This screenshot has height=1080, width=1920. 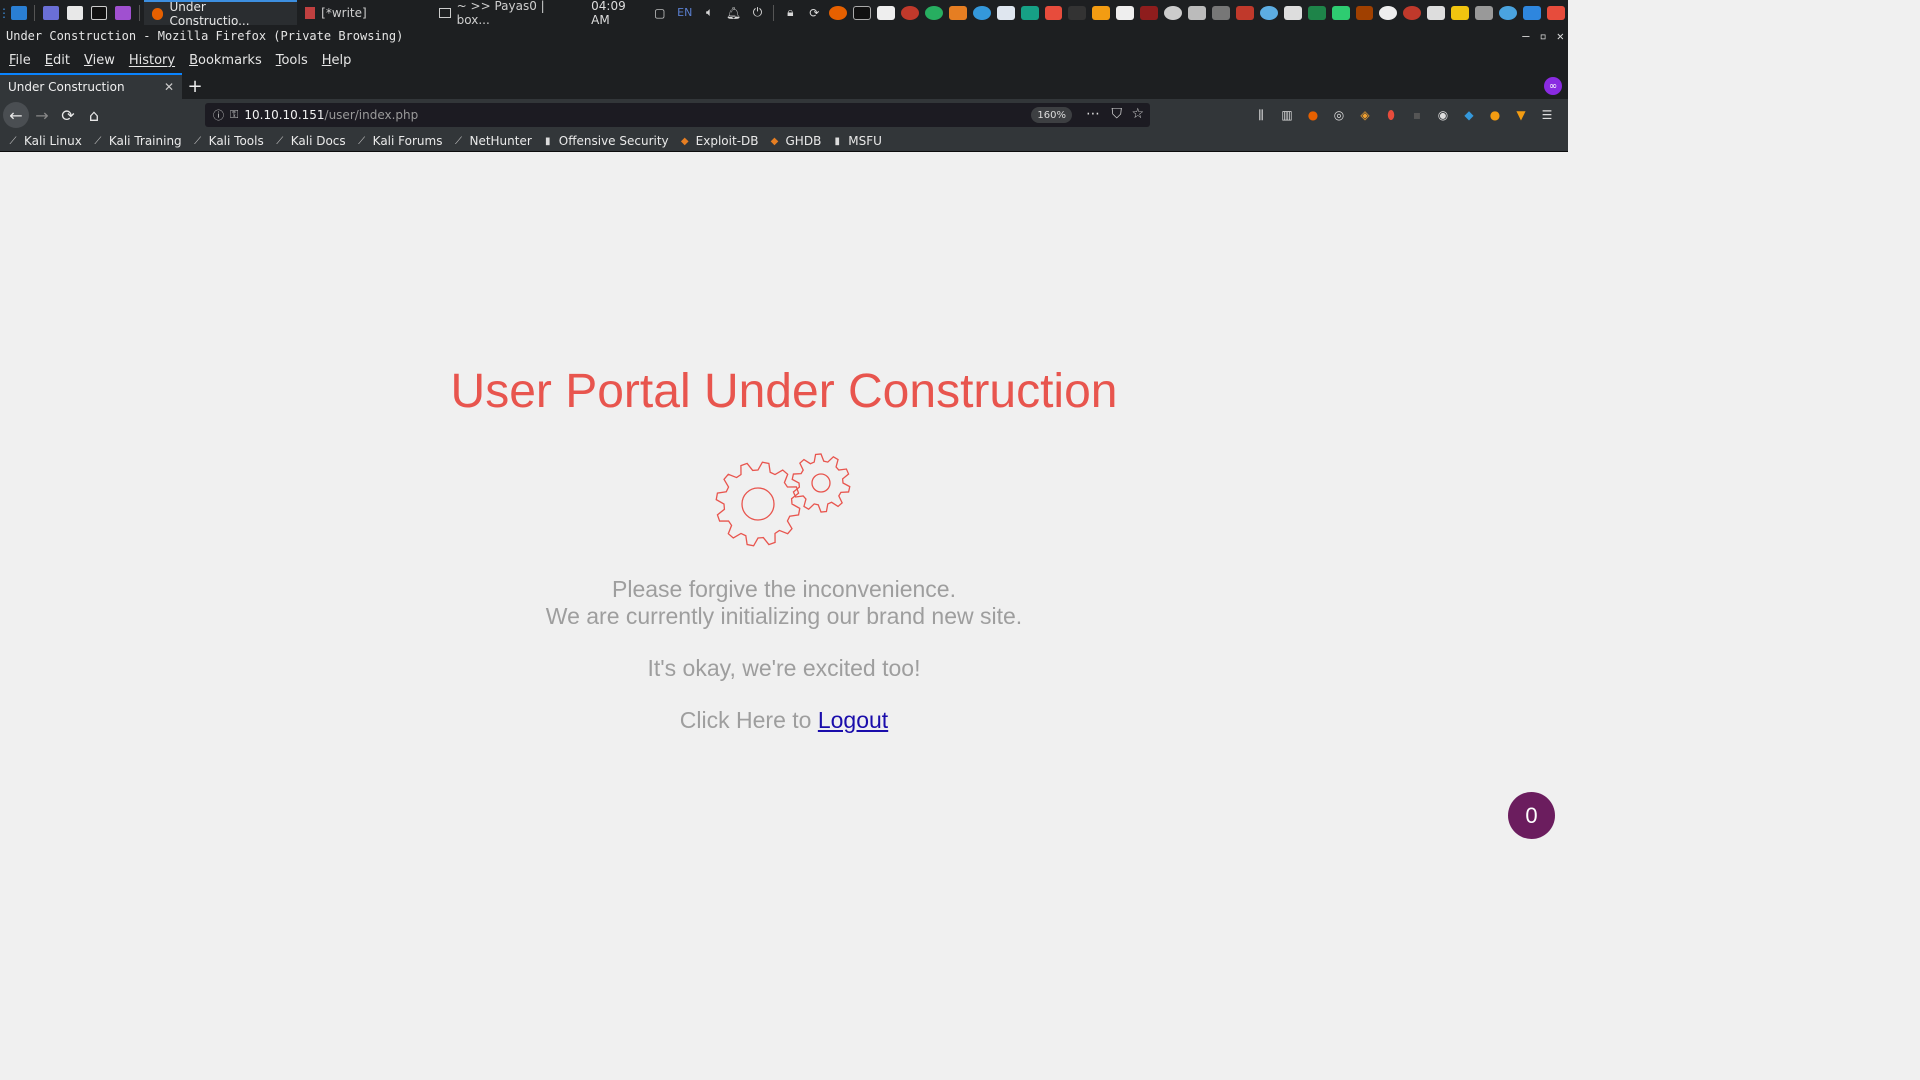 What do you see at coordinates (605, 141) in the screenshot?
I see `bookmark-offensive-security: ▮ Offensive Security` at bounding box center [605, 141].